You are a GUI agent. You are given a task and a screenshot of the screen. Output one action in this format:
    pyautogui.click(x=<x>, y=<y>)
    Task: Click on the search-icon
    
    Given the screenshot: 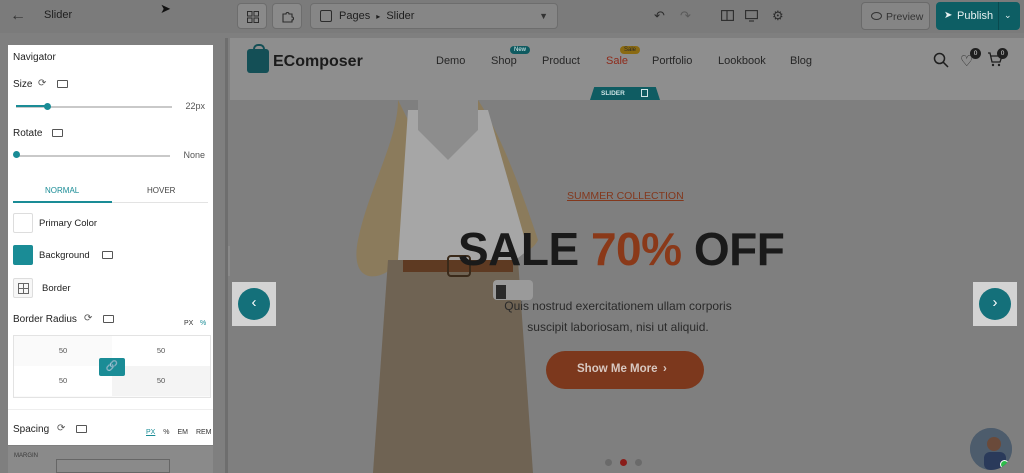 What is the action you would take?
    pyautogui.click(x=941, y=60)
    